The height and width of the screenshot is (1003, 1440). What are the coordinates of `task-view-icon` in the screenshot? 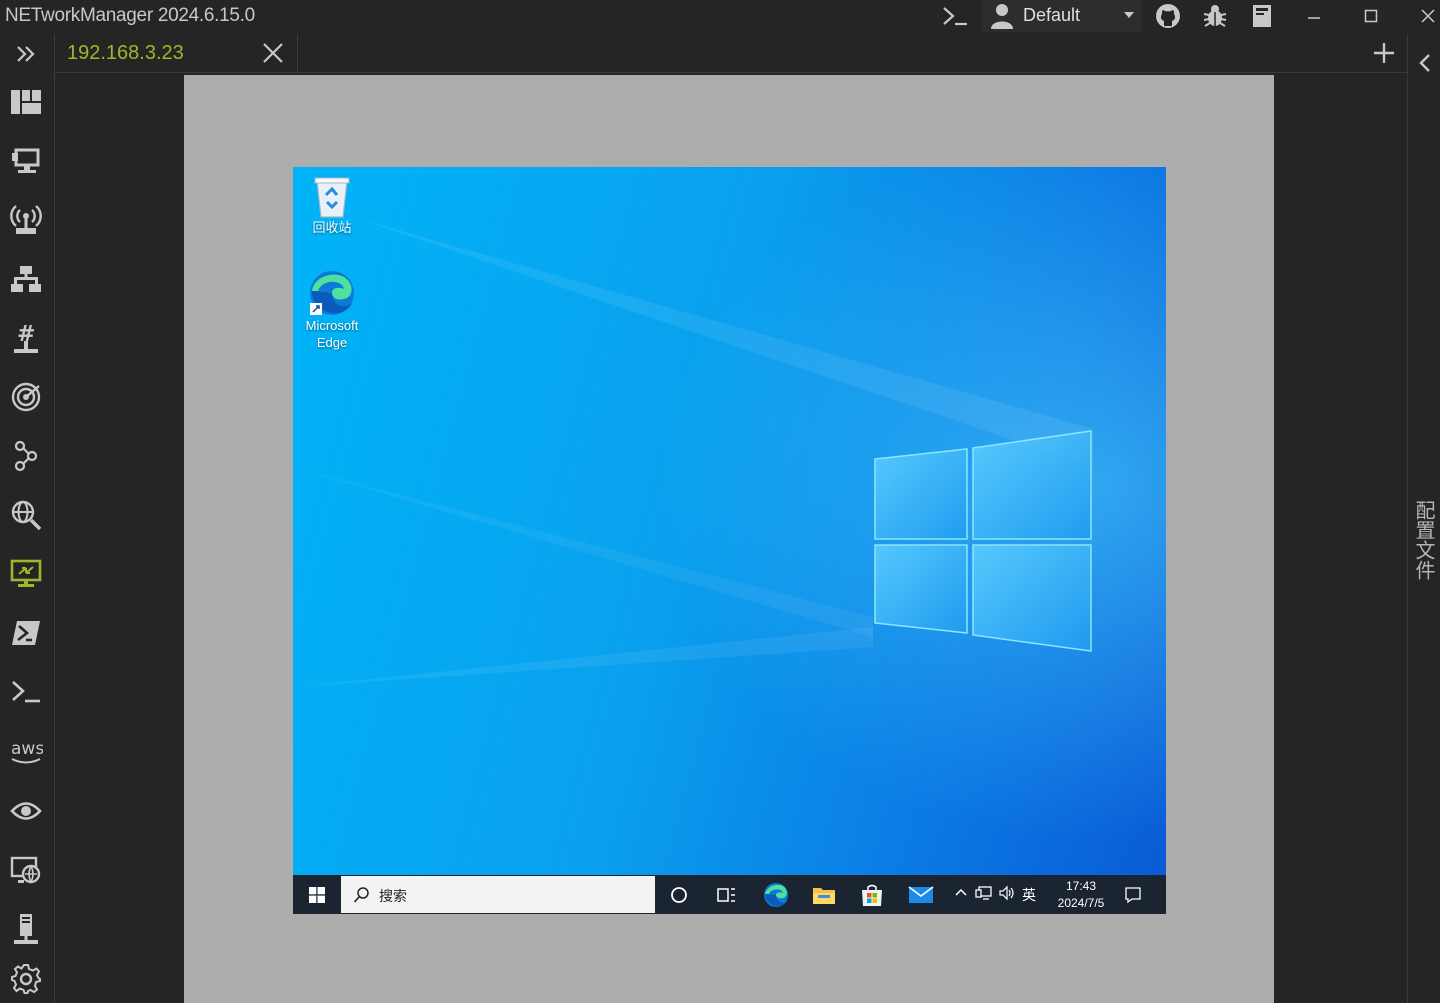 It's located at (726, 894).